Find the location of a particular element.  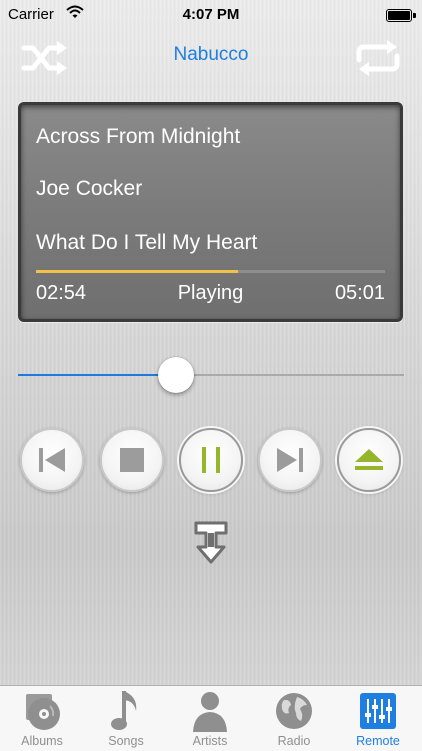

pause-icon is located at coordinates (211, 460).